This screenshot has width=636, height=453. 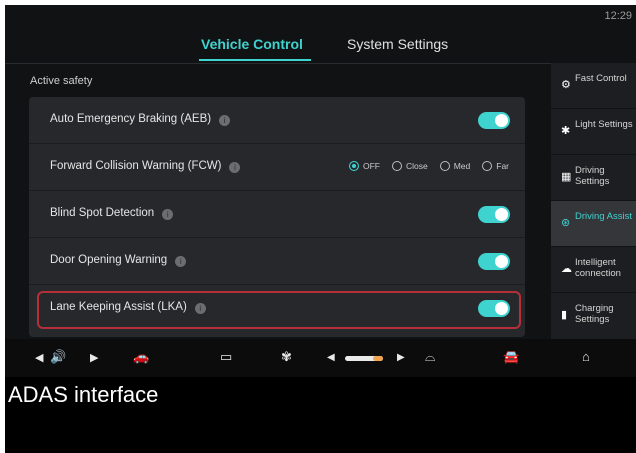 I want to click on temperature-slider, so click(x=364, y=358).